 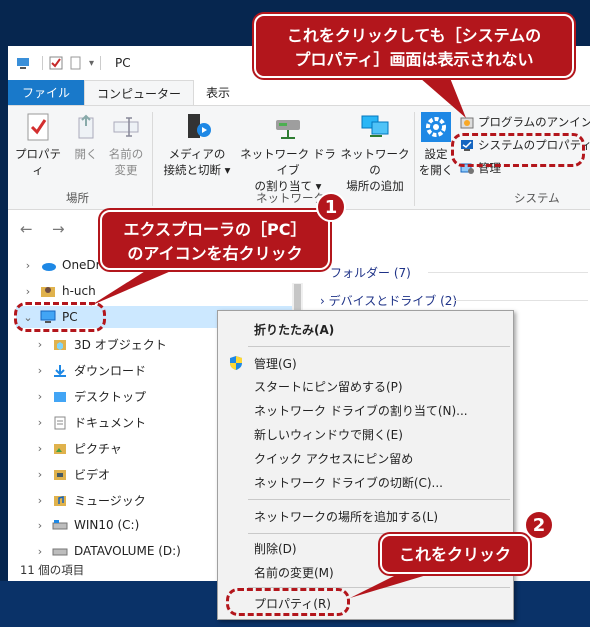 I want to click on callout-step2: これをクリック, so click(x=455, y=554).